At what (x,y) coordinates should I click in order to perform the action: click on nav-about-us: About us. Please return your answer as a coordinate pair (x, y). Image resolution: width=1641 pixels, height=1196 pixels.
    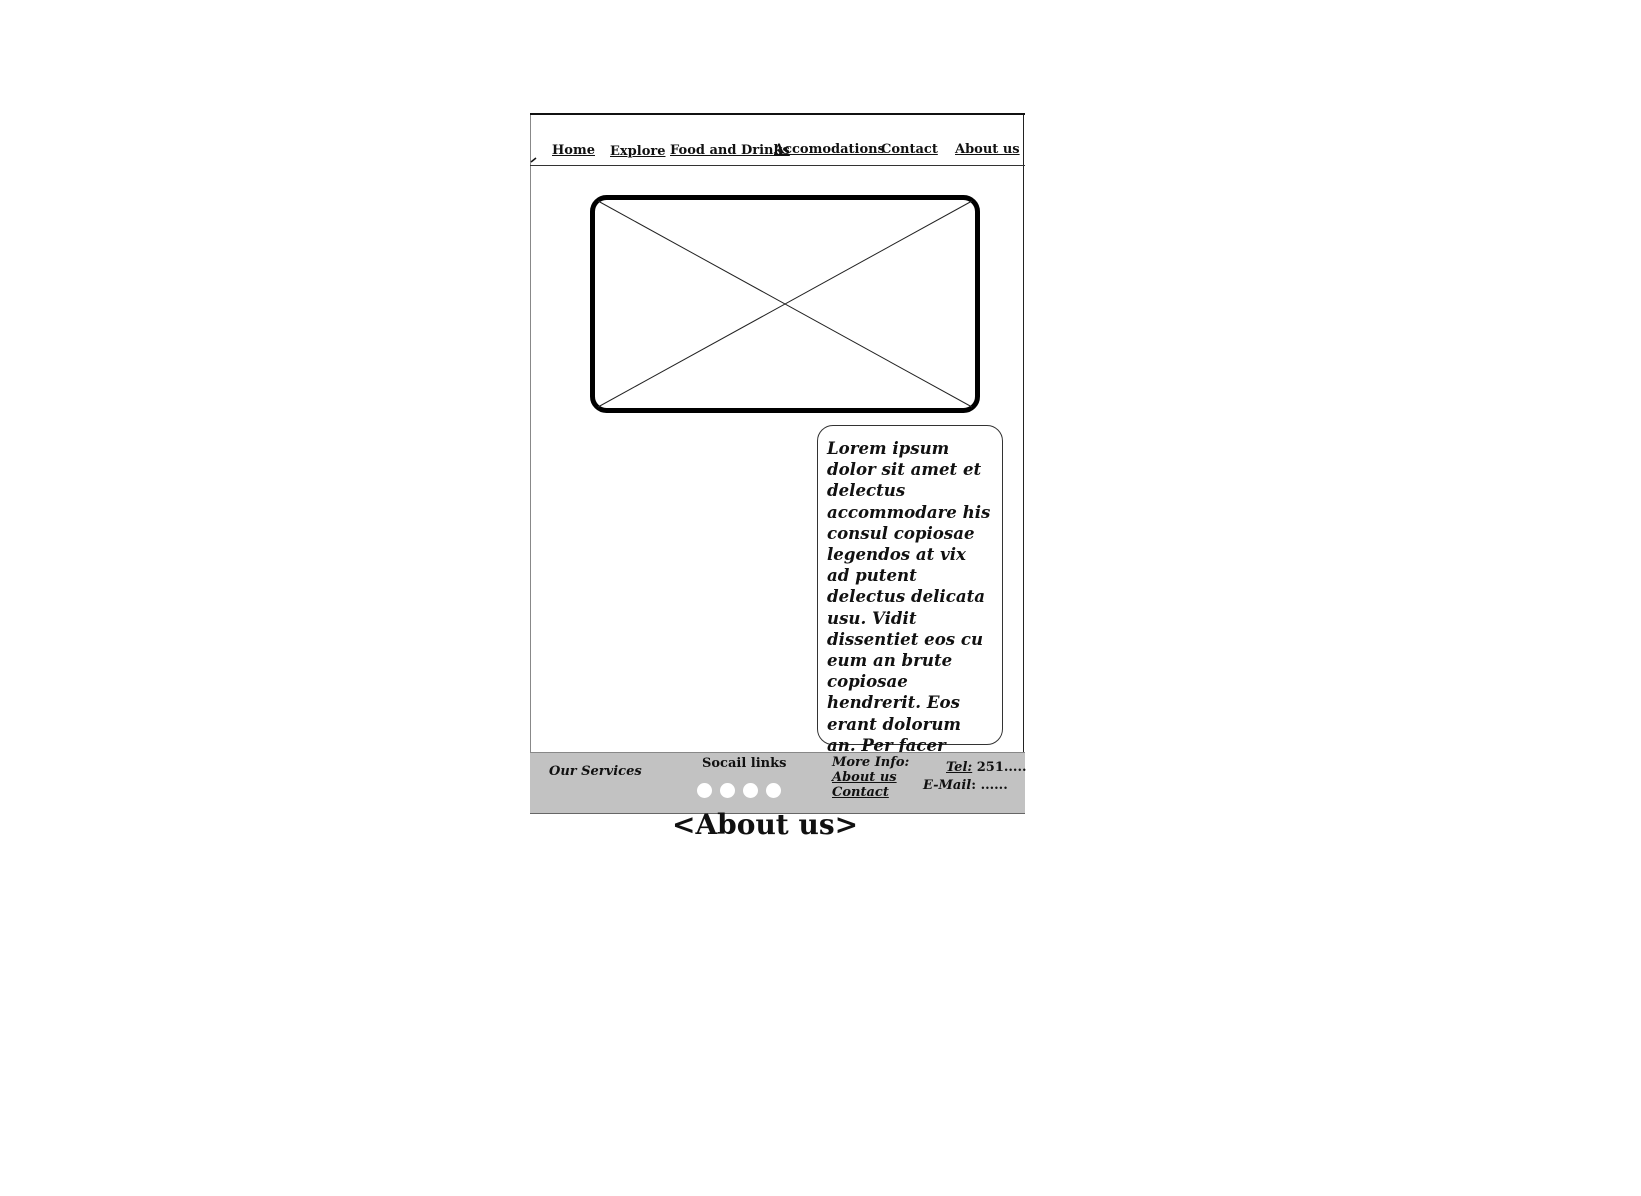
    Looking at the image, I should click on (987, 149).